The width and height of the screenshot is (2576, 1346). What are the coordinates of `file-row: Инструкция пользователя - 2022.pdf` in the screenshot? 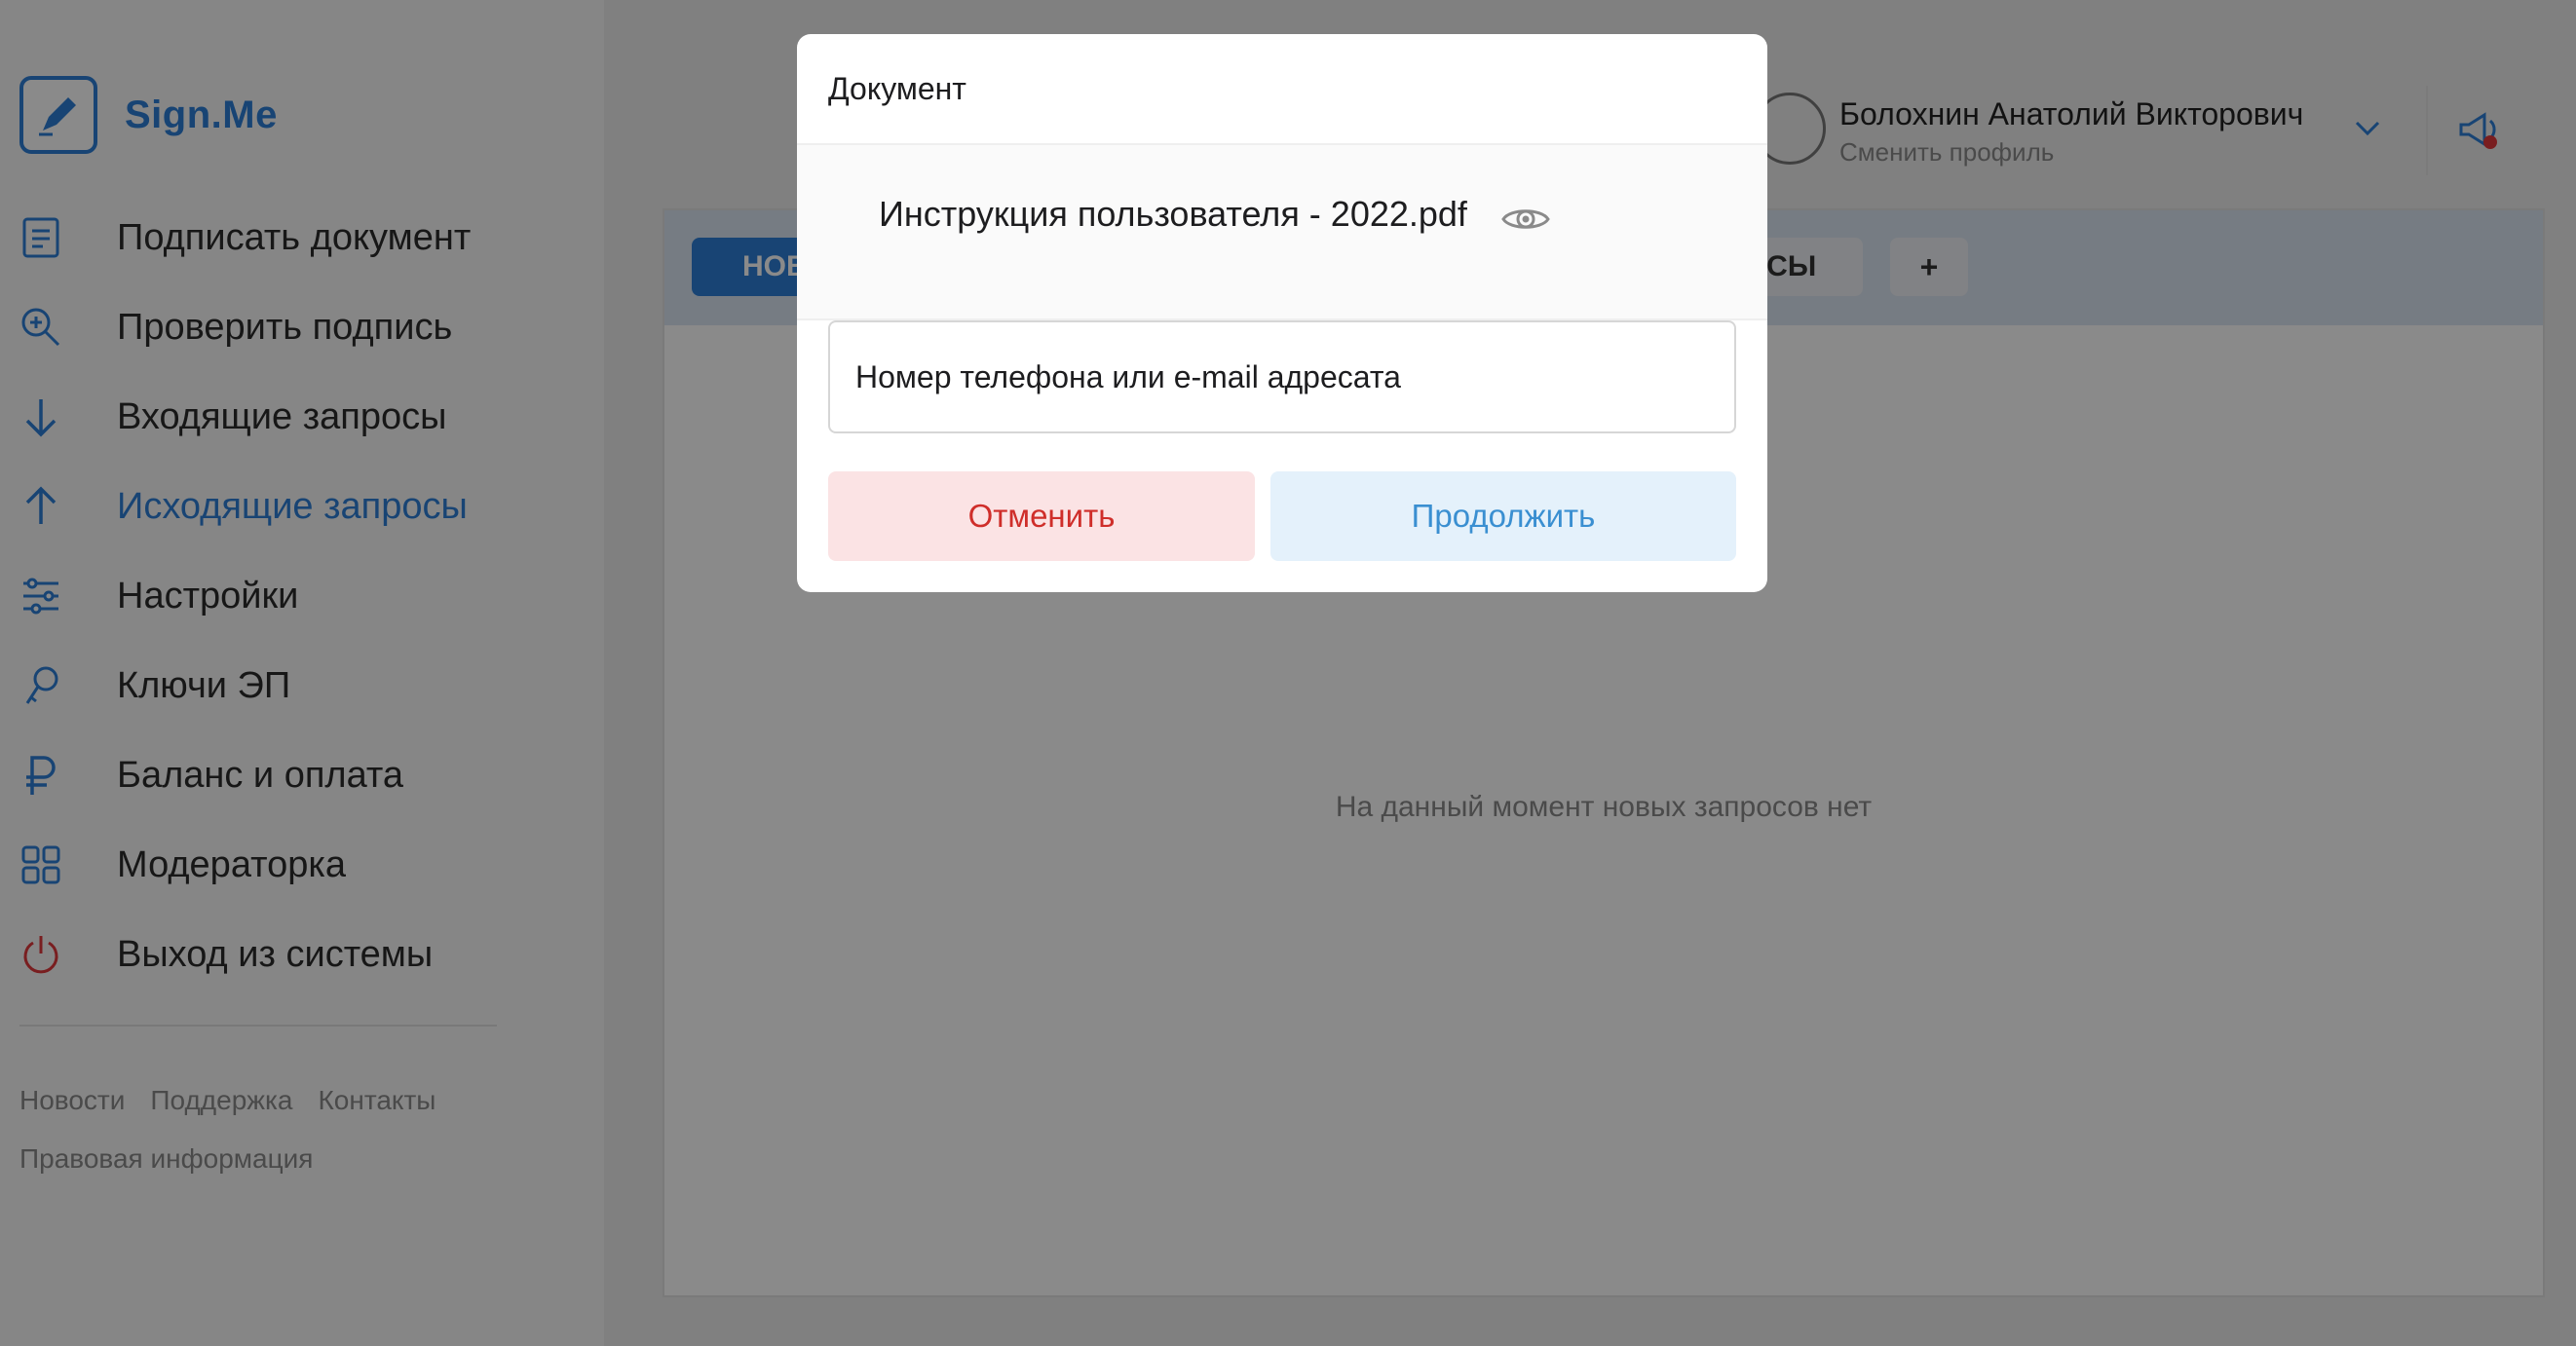 It's located at (1282, 231).